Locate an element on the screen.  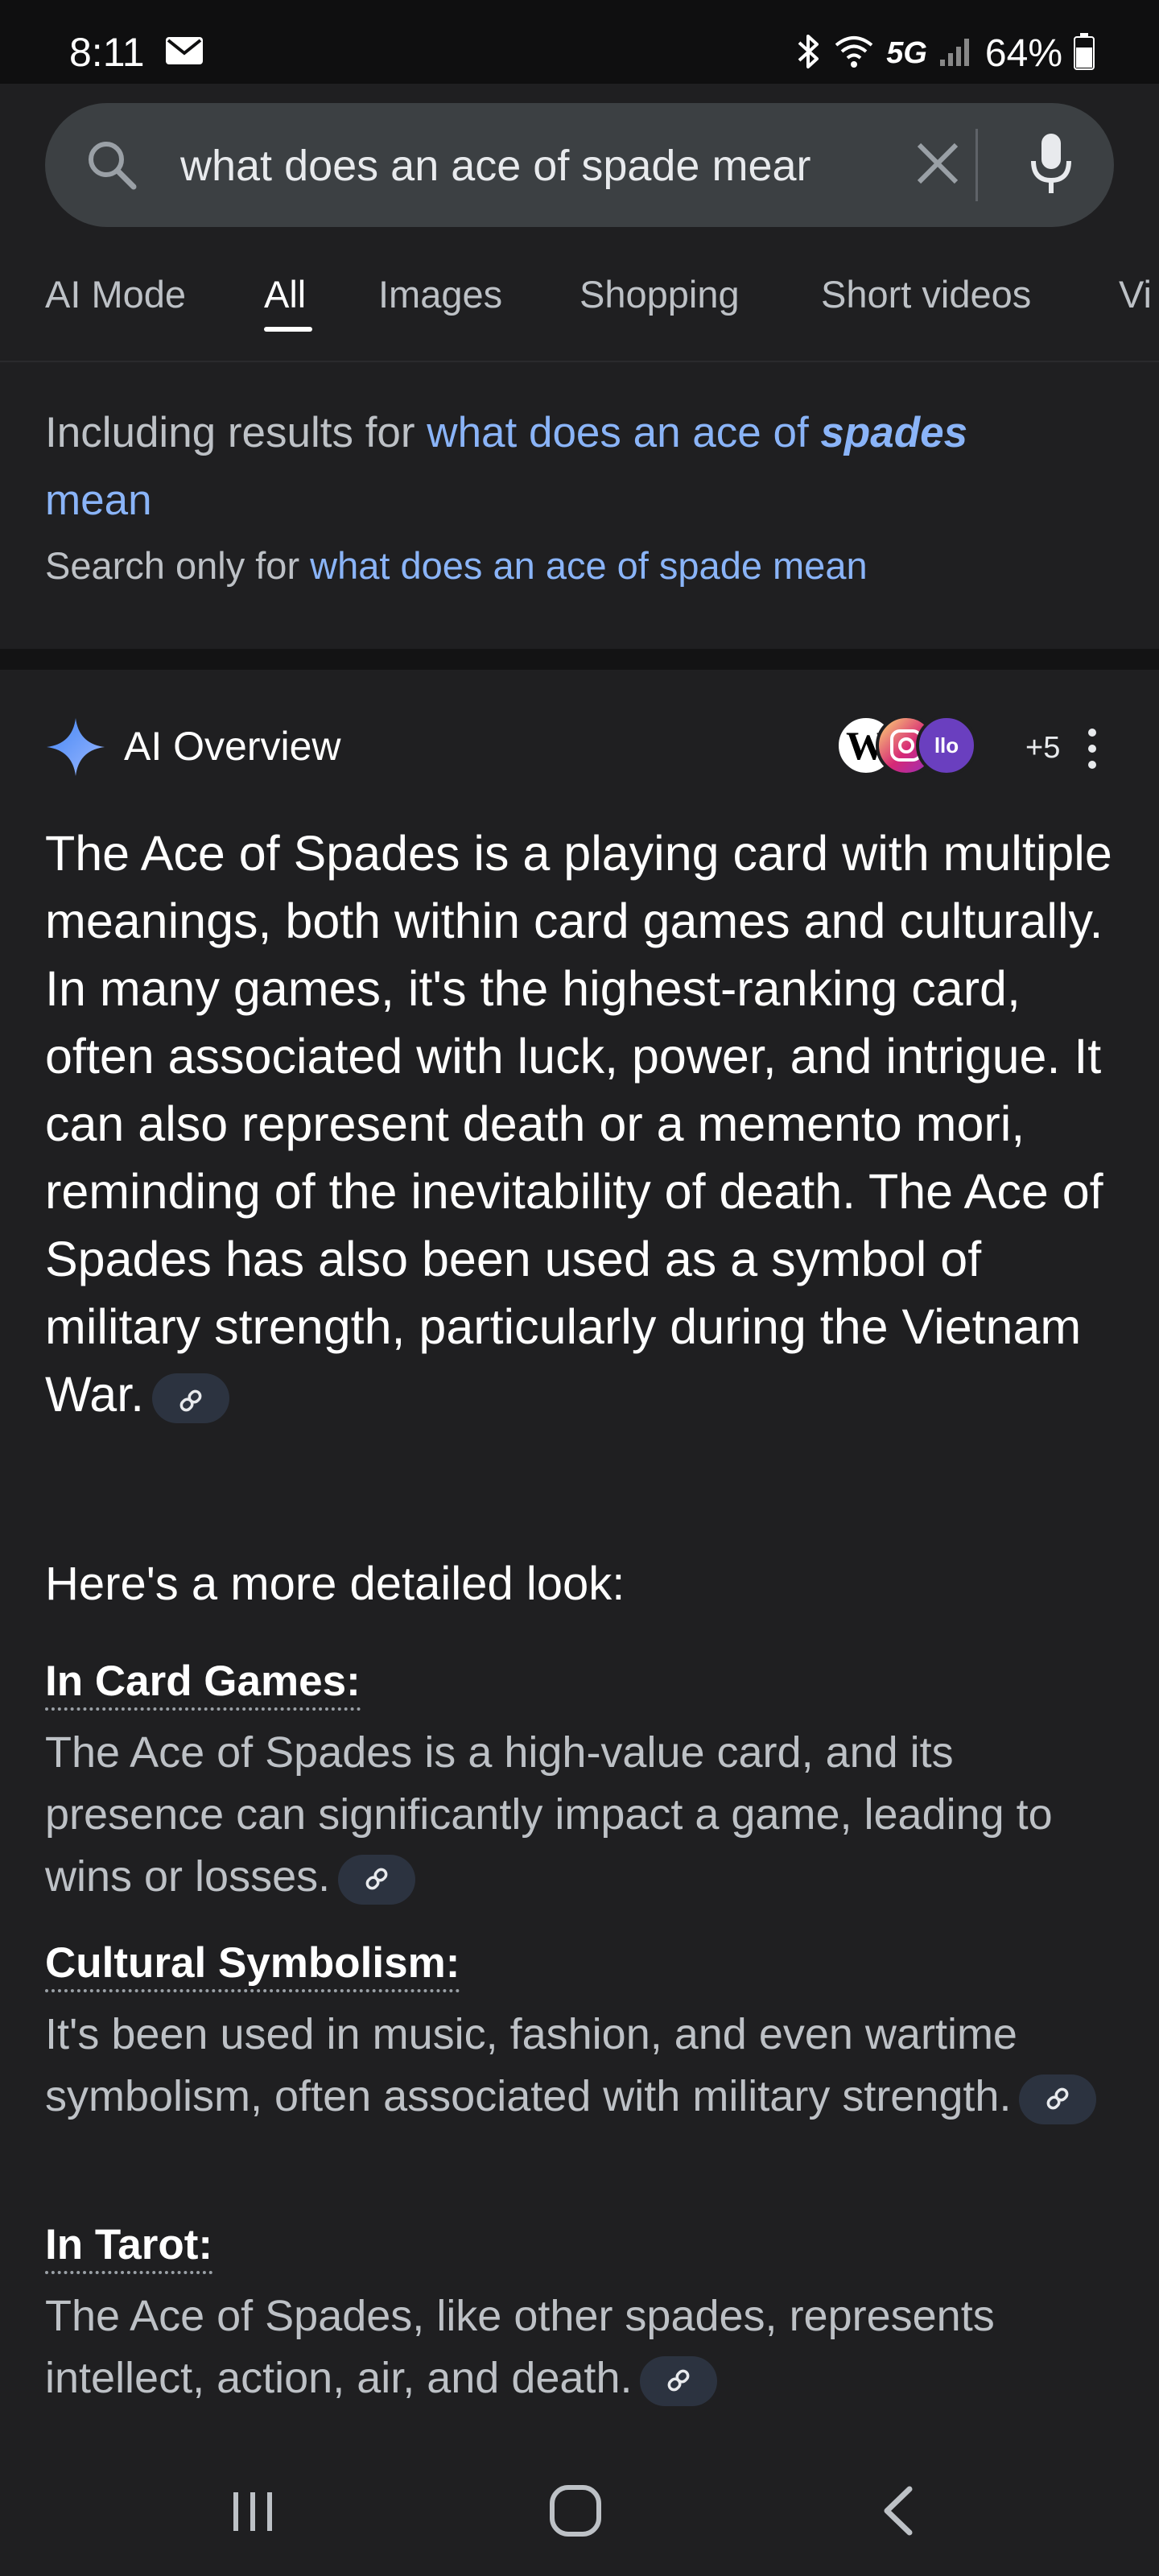
ai-overview-header: AI Overview W llo +5 is located at coordinates (584, 747).